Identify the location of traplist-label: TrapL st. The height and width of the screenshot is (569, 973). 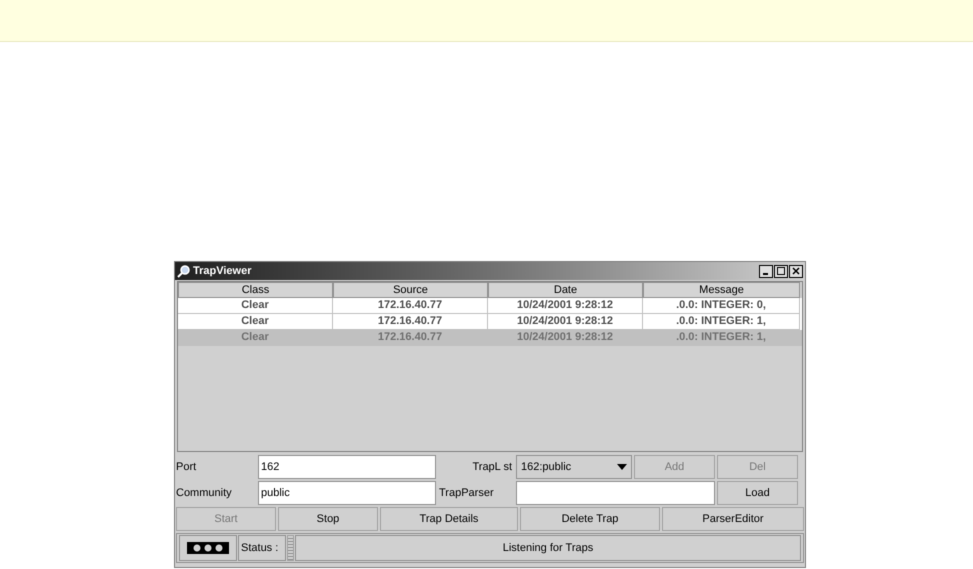
(492, 467).